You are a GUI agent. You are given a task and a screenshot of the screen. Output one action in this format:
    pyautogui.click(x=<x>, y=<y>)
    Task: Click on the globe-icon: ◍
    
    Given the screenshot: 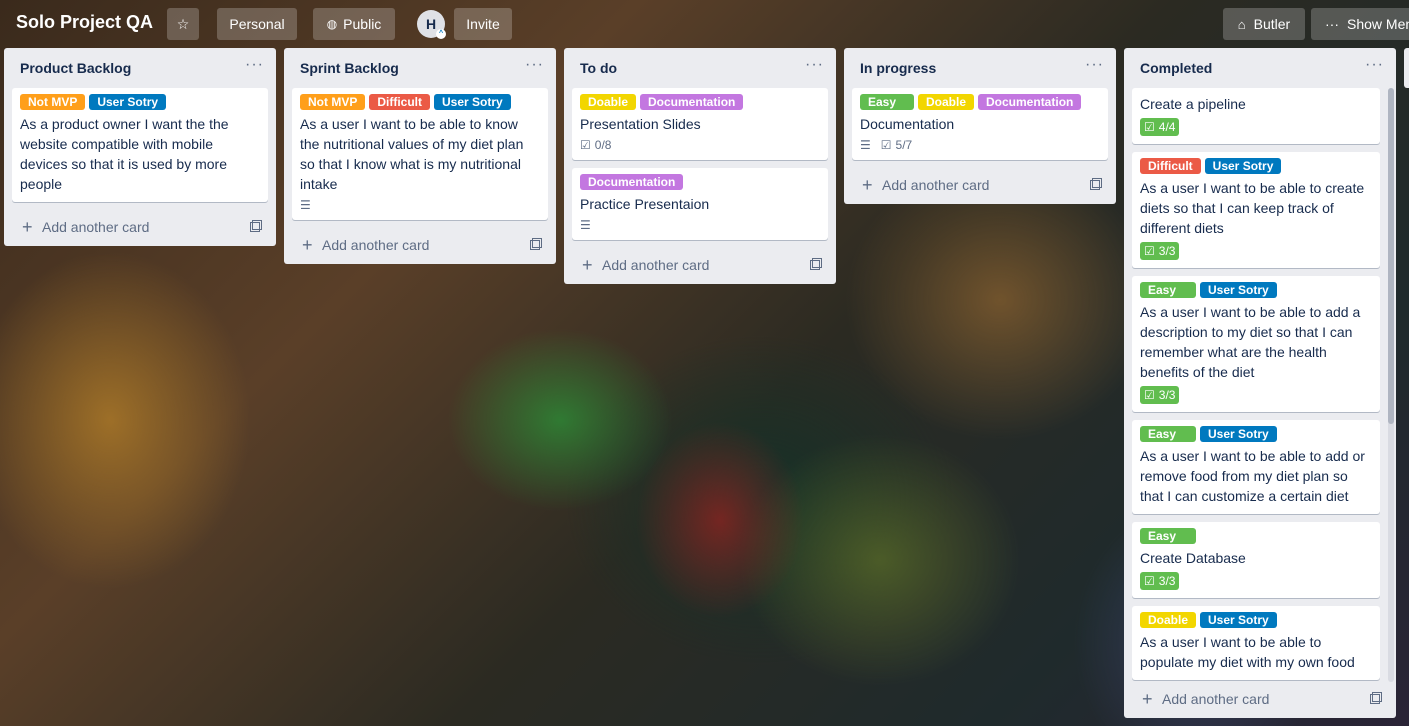 What is the action you would take?
    pyautogui.click(x=332, y=24)
    